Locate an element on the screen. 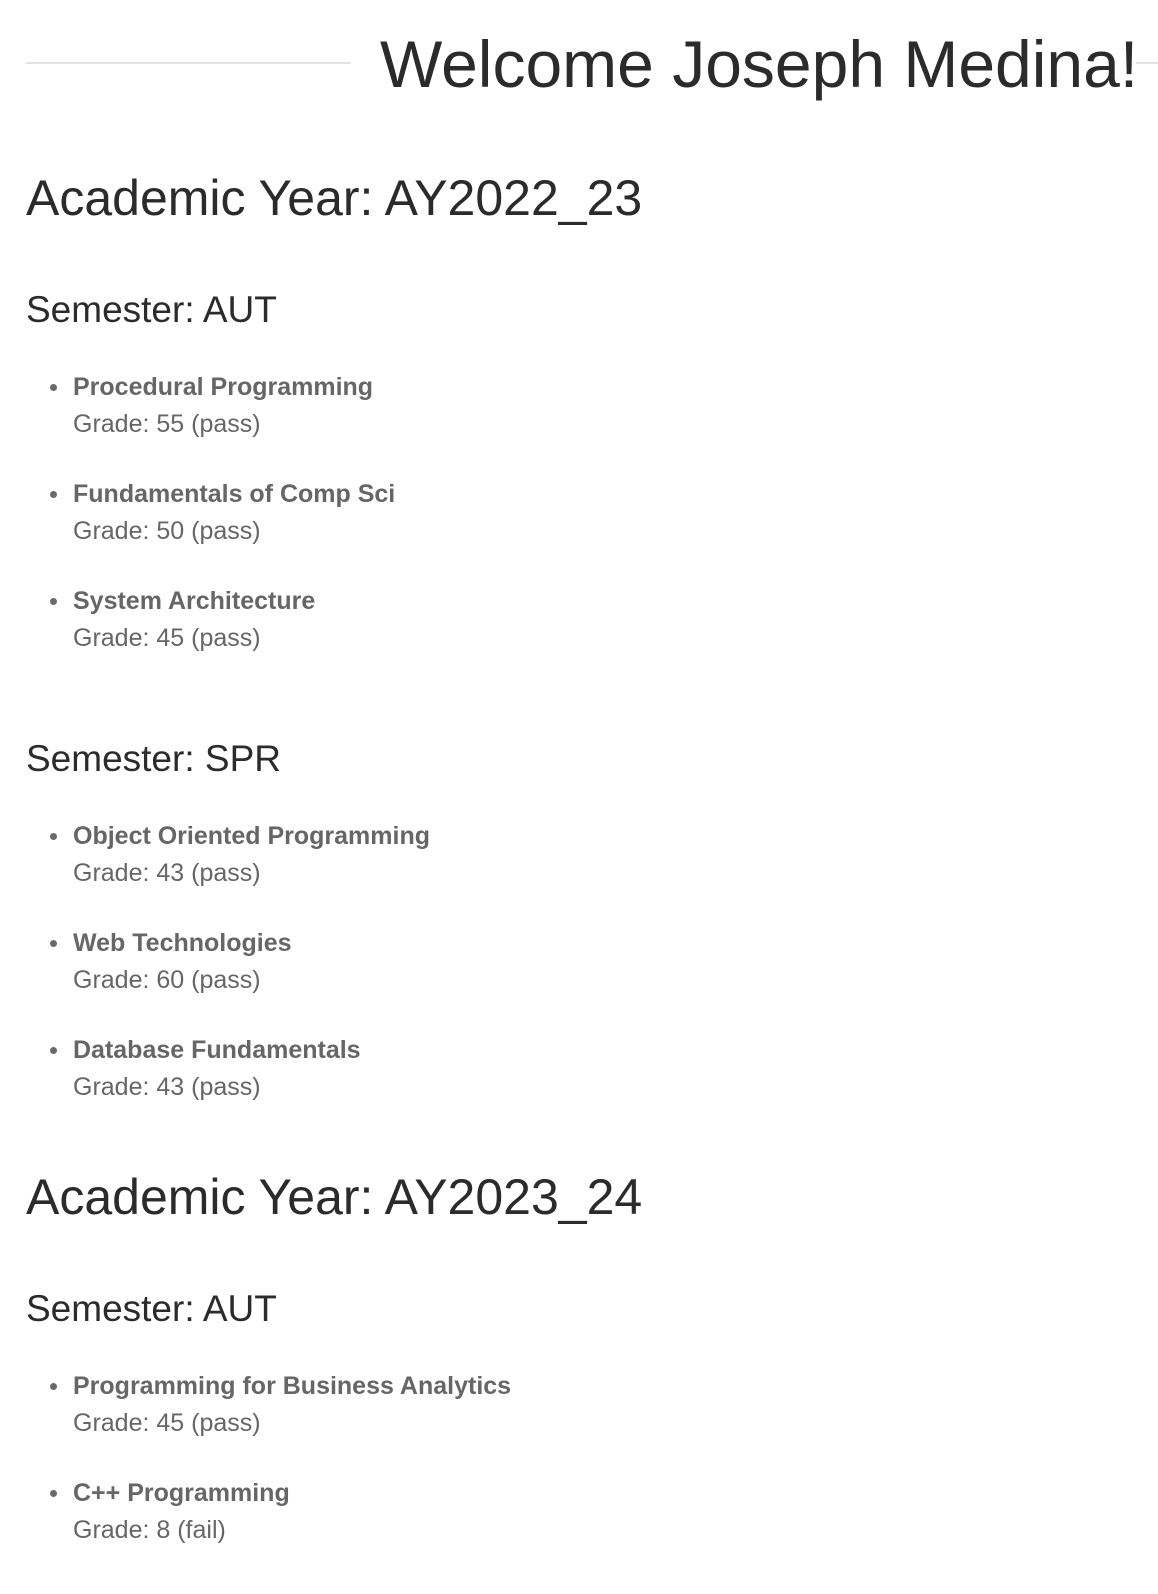 This screenshot has height=1594, width=1158. module-grade: Grade: 60 (pass) is located at coordinates (167, 980).